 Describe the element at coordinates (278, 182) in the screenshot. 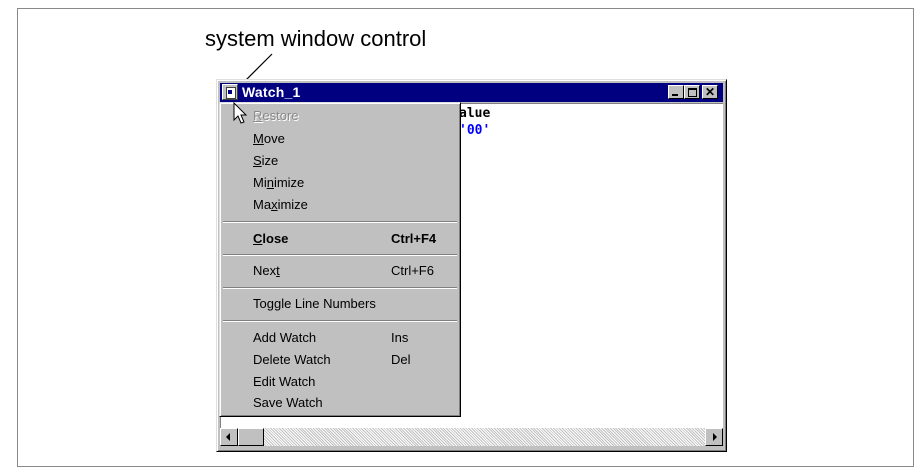

I see `menu-item-minimize: Minimize` at that location.